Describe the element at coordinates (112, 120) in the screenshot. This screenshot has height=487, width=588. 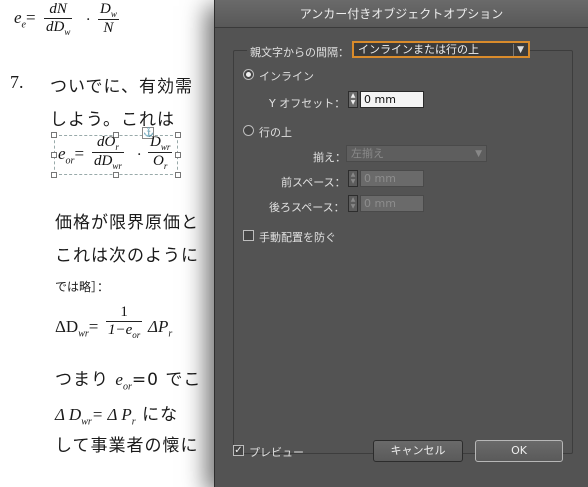
I see `text-line-2: しよう。これは` at that location.